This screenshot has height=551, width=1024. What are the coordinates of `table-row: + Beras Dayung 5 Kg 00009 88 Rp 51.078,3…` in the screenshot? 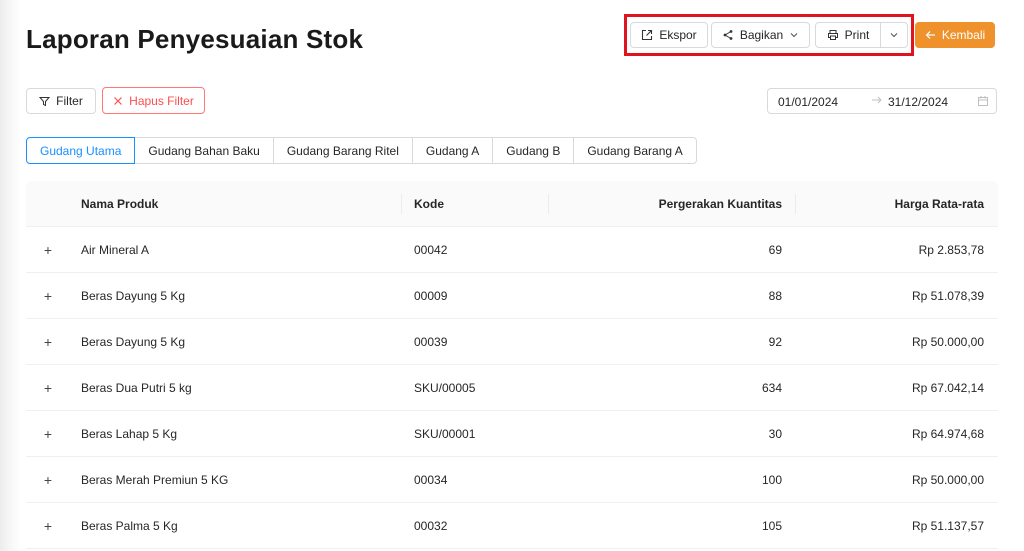 It's located at (512, 296).